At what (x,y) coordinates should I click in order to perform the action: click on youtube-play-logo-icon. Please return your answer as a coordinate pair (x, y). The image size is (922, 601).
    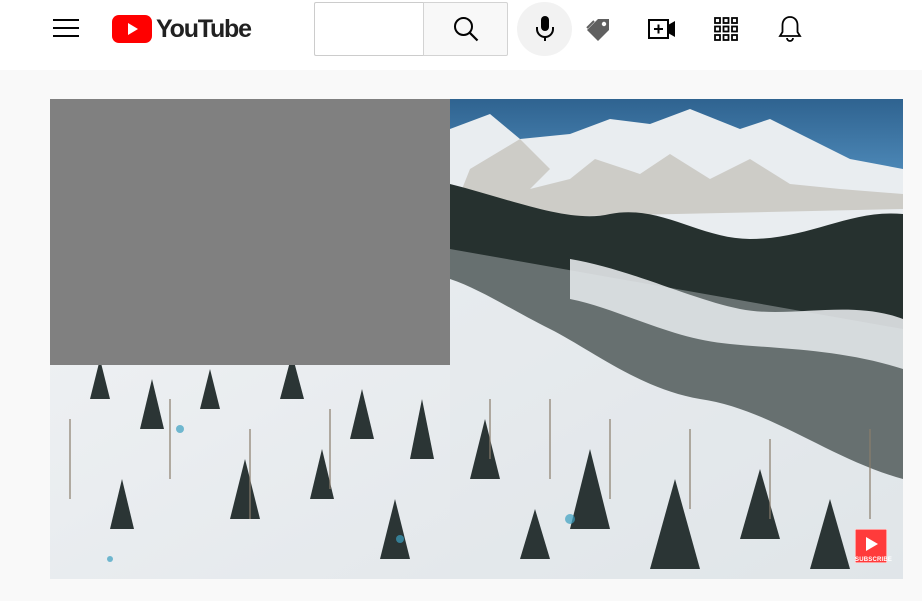
    Looking at the image, I should click on (132, 29).